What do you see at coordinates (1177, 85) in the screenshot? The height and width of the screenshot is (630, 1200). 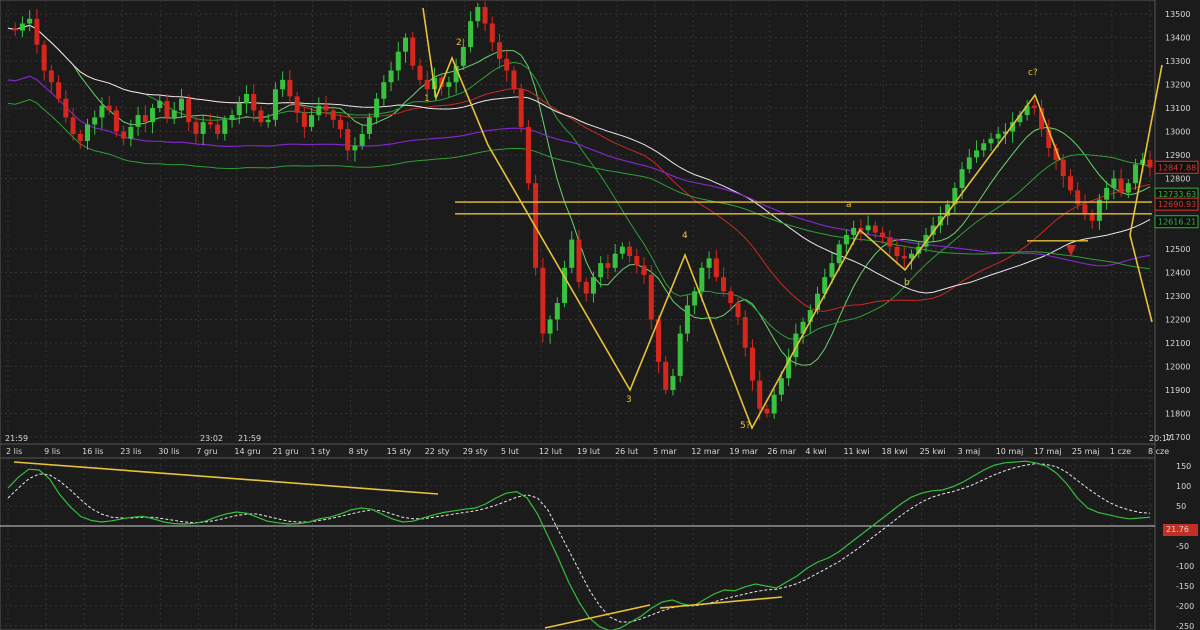 I see `price-tick-label: 13200` at bounding box center [1177, 85].